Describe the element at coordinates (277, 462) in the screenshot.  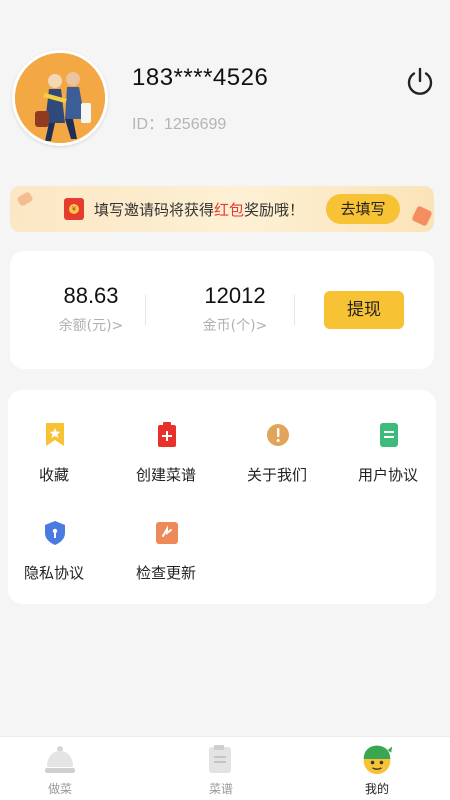
I see `menu-item-about-us: 关于我们` at that location.